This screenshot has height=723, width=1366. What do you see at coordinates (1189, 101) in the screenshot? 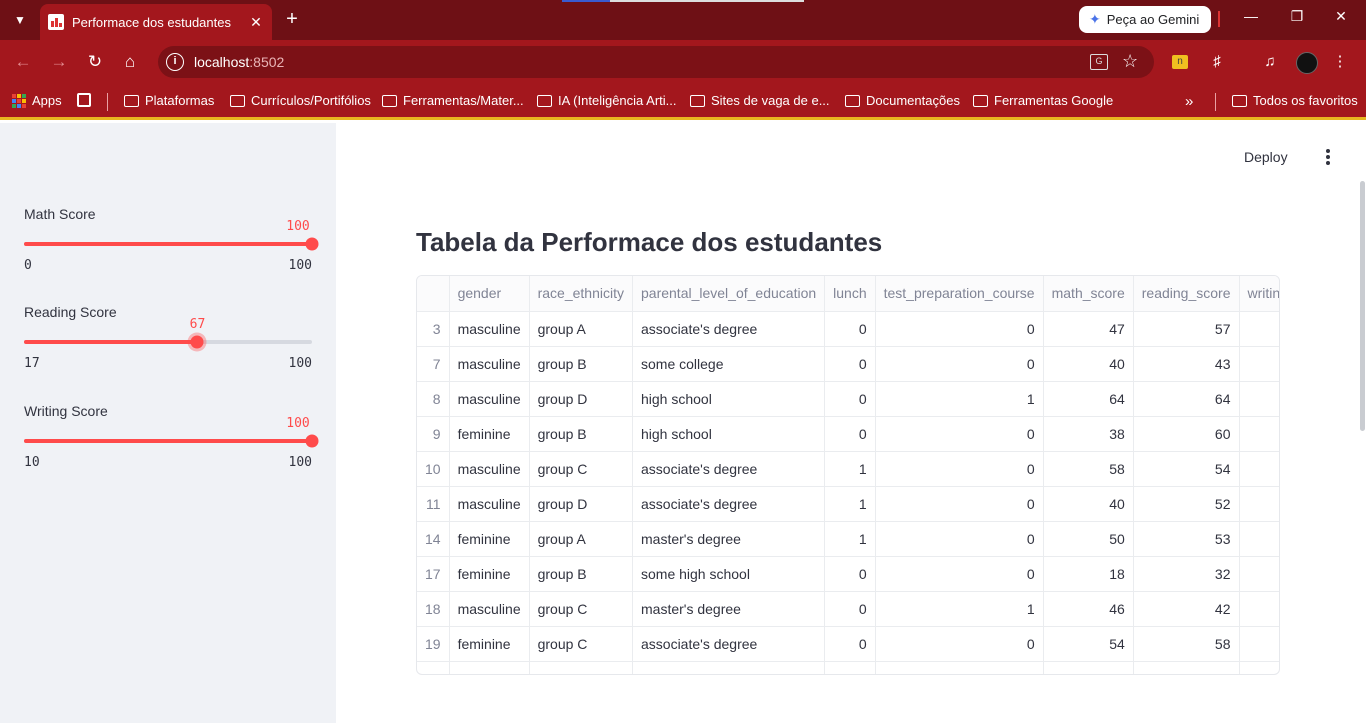
I see `more-bookmarks-chevron-icon: »` at bounding box center [1189, 101].